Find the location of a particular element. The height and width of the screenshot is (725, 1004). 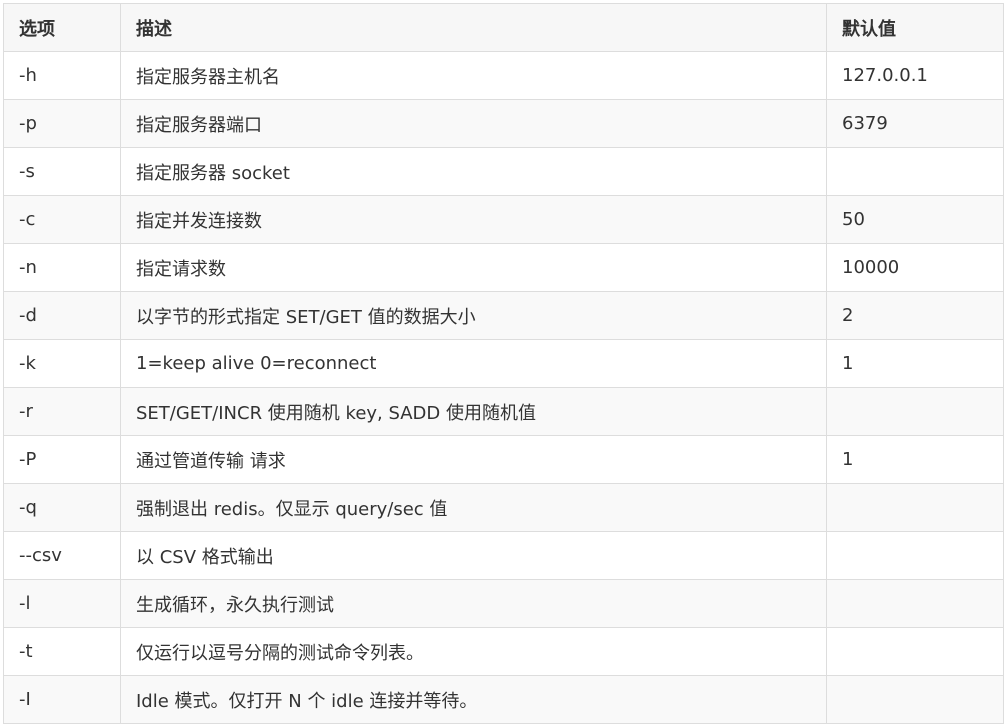

option-cell: -c is located at coordinates (62, 219).